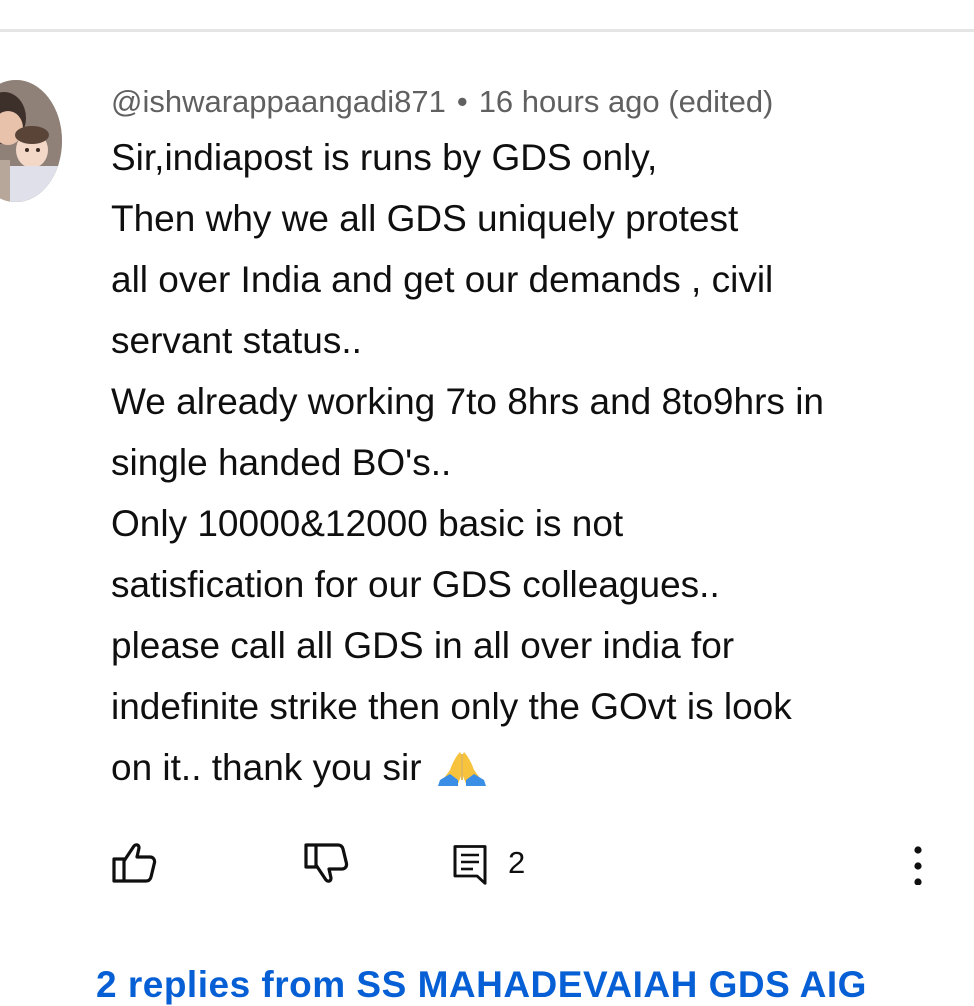 The width and height of the screenshot is (974, 1006). Describe the element at coordinates (367, 523) in the screenshot. I see `comment-line: Only 10000&12000 basic is not` at that location.